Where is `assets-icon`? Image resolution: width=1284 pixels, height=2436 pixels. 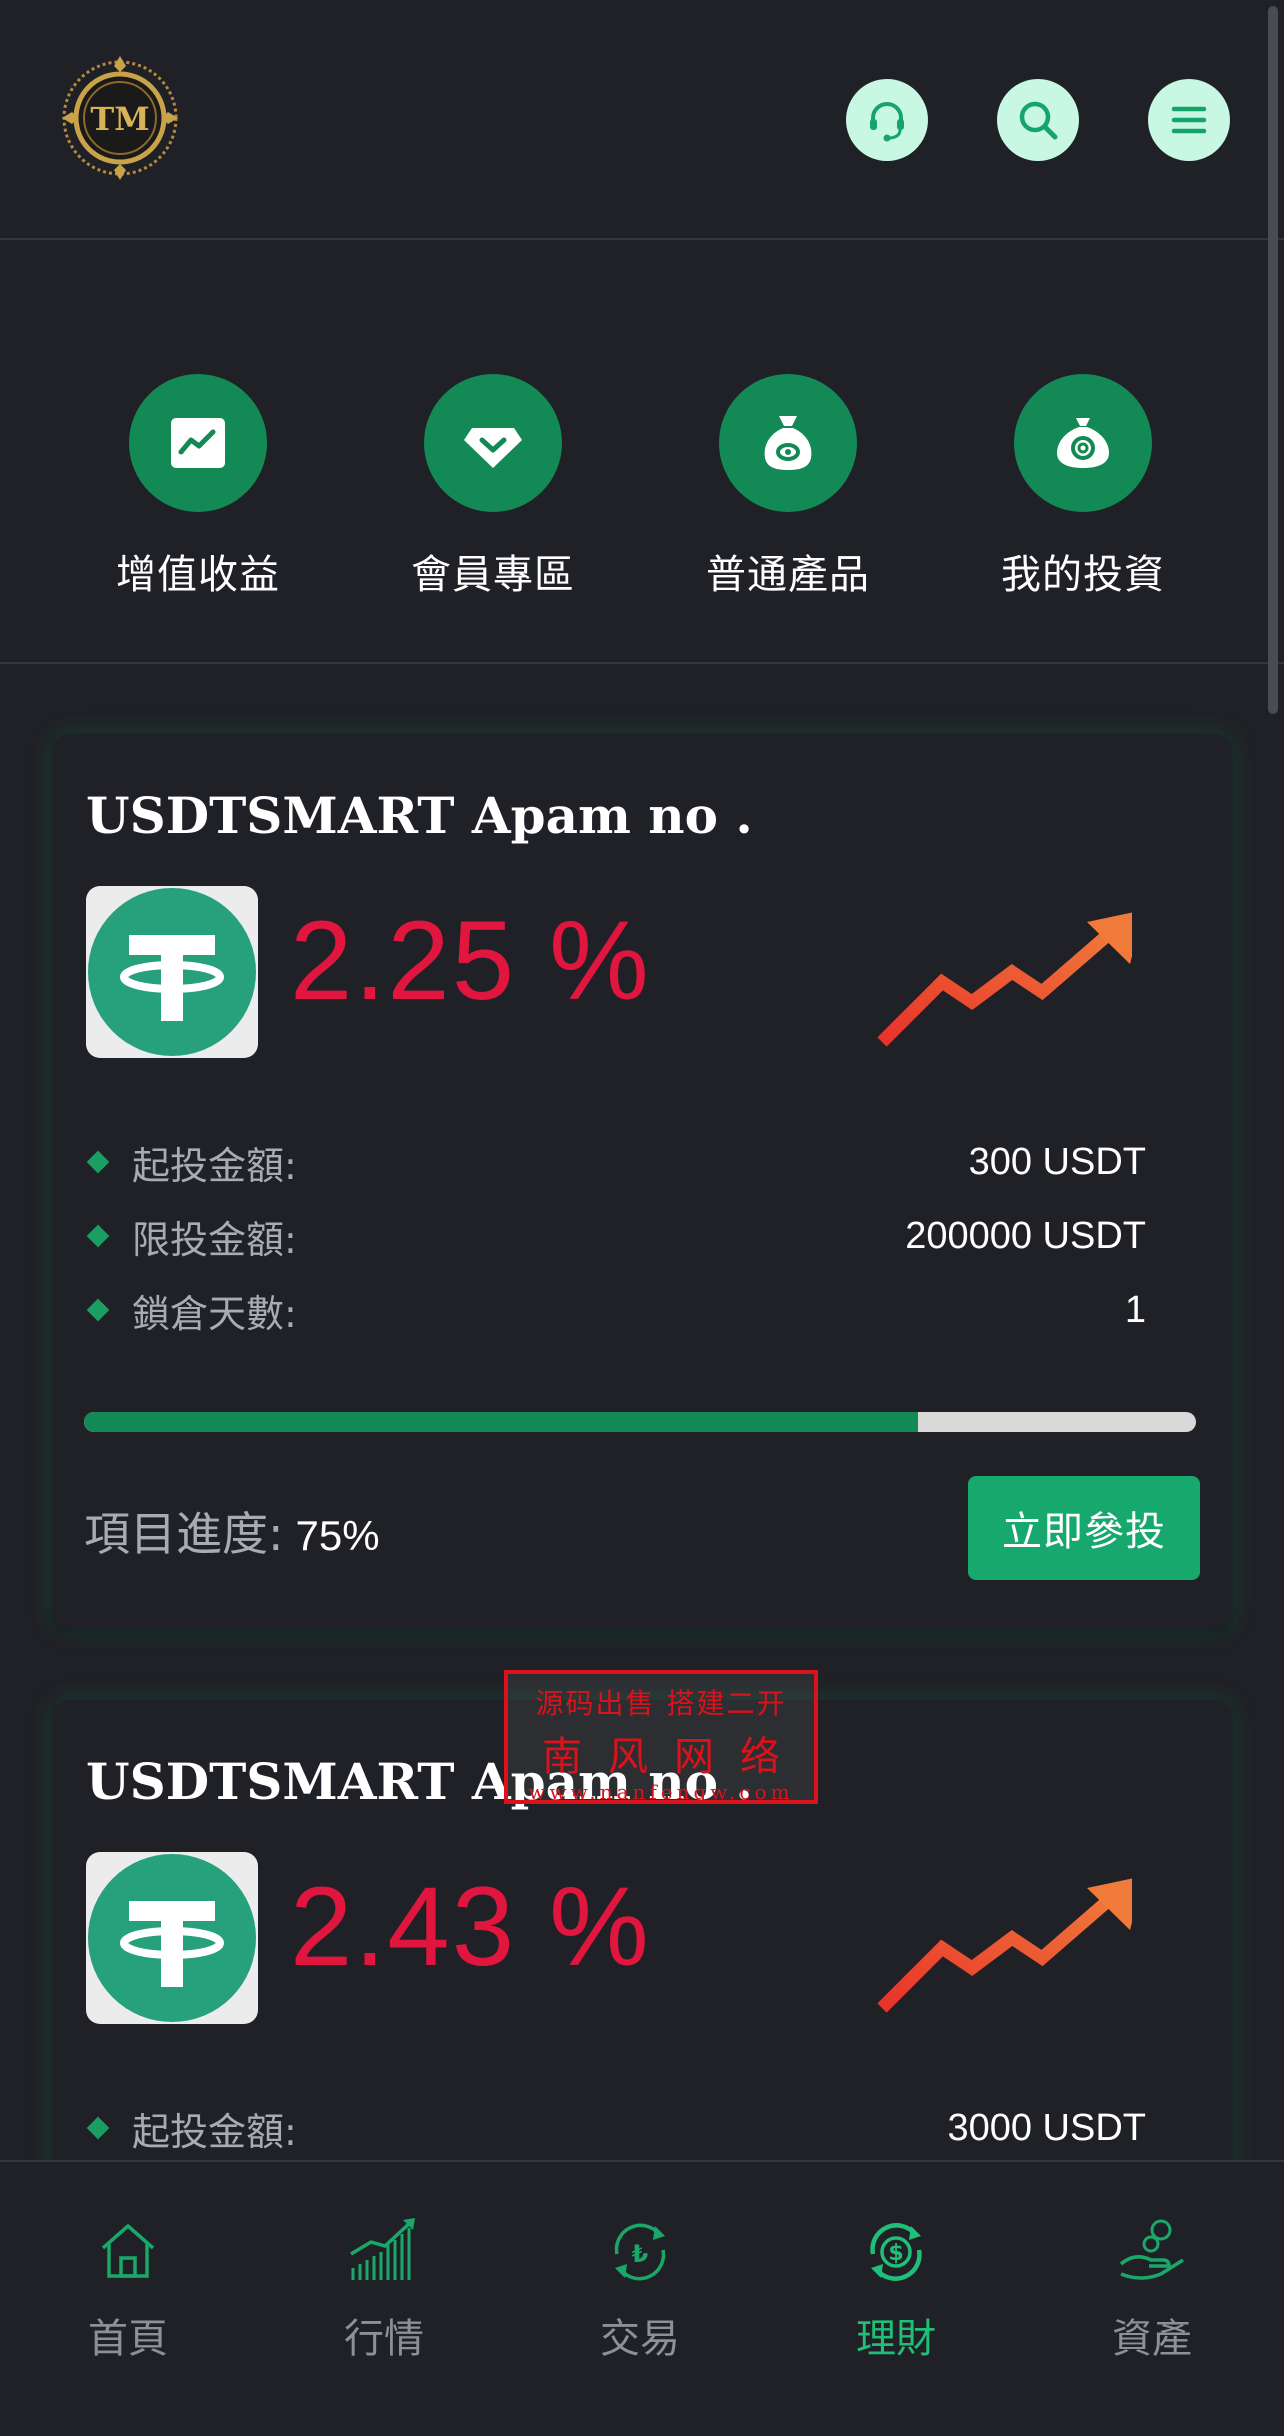 assets-icon is located at coordinates (1151, 2249).